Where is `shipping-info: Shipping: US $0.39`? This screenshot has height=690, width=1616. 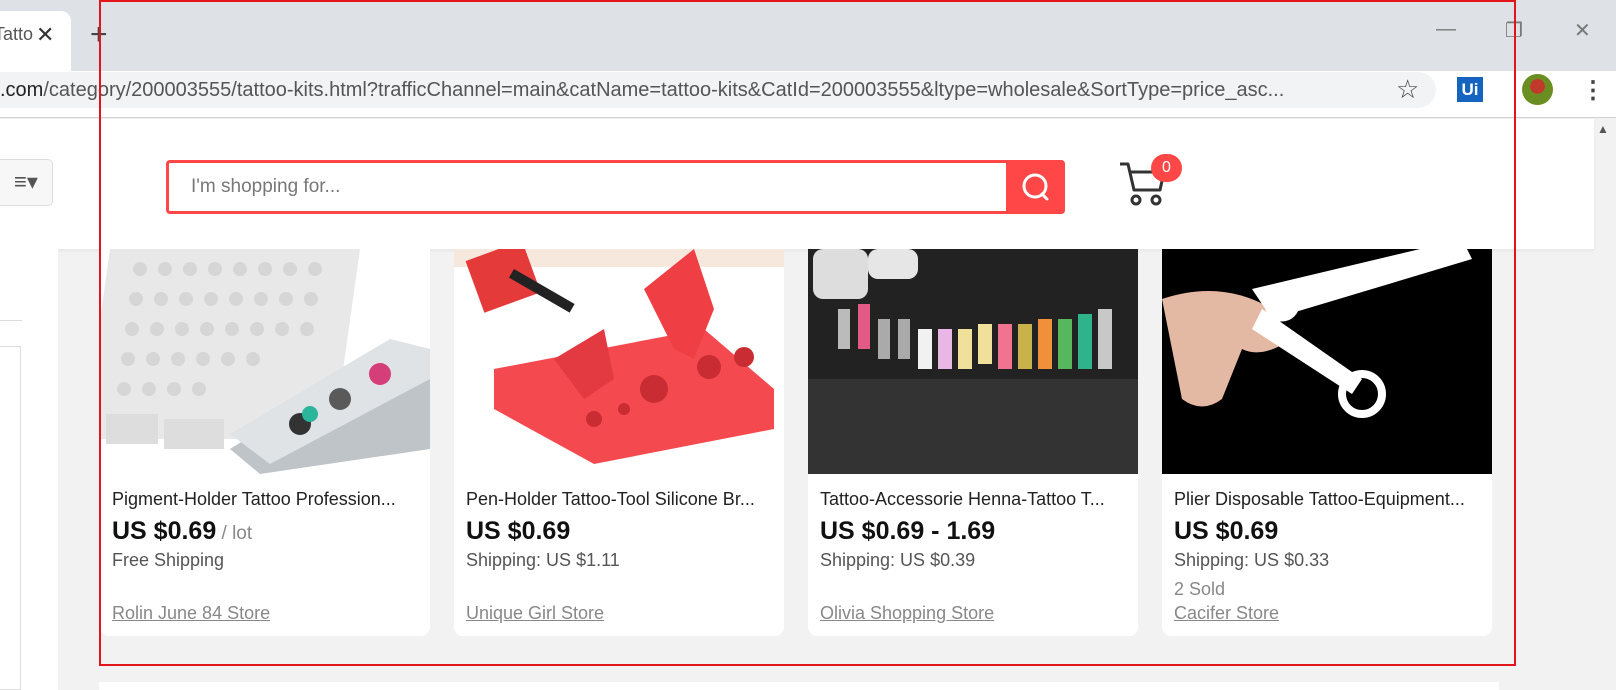 shipping-info: Shipping: US $0.39 is located at coordinates (898, 560).